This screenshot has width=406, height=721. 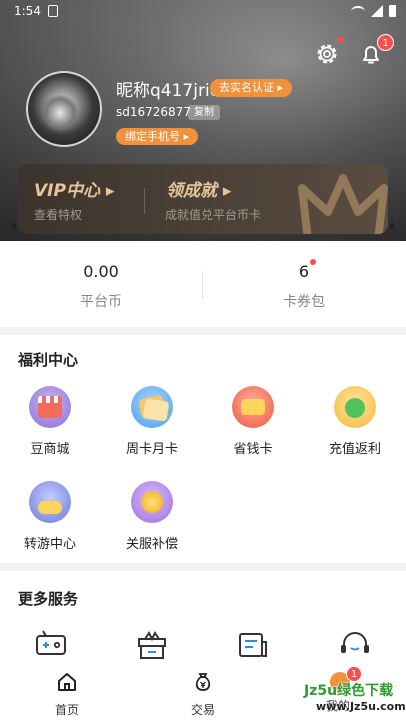 I want to click on tab-trade-label: 交易, so click(x=202, y=710).